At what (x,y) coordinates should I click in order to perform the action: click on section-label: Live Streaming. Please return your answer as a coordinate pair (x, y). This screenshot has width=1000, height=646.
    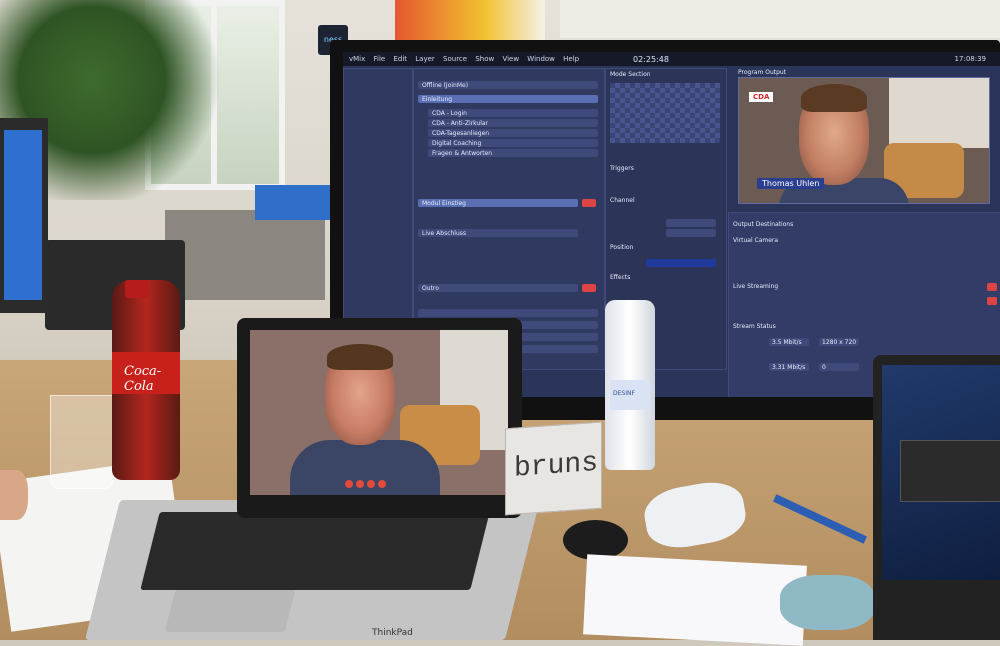
    Looking at the image, I should click on (756, 286).